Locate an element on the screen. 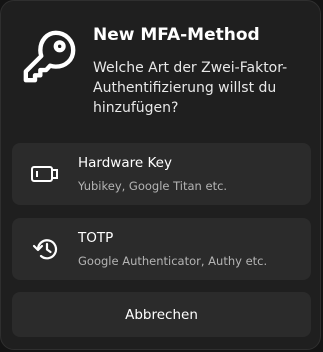 This screenshot has width=323, height=352. history-icon is located at coordinates (45, 249).